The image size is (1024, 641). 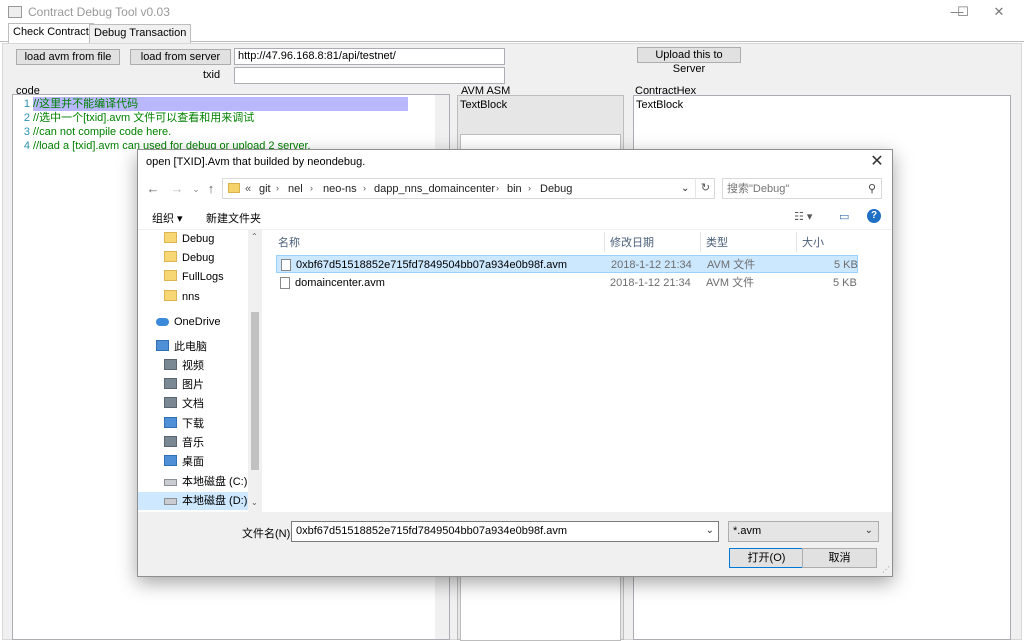 I want to click on code-line: 1//这里并不能编译代码, so click(x=213, y=104).